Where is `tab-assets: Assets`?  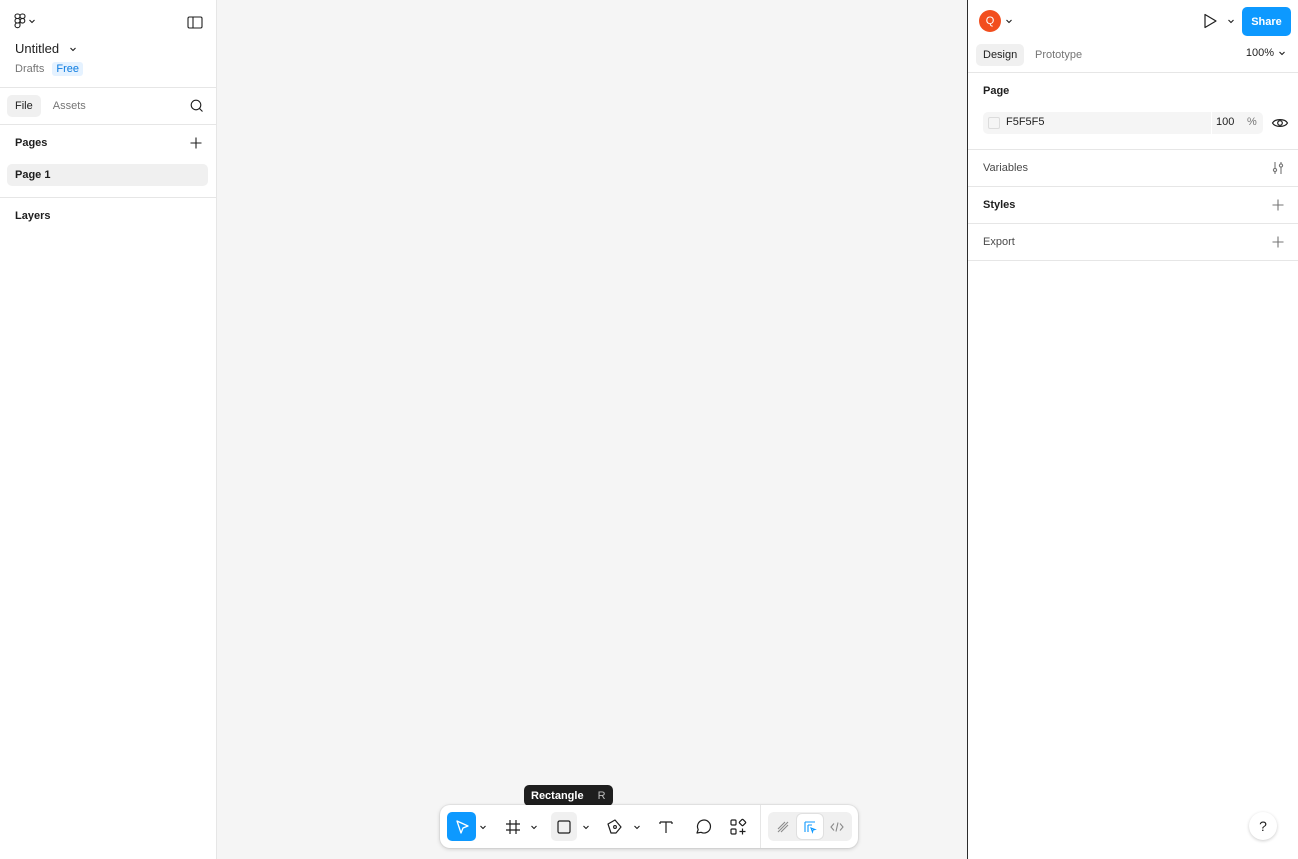 tab-assets: Assets is located at coordinates (69, 106).